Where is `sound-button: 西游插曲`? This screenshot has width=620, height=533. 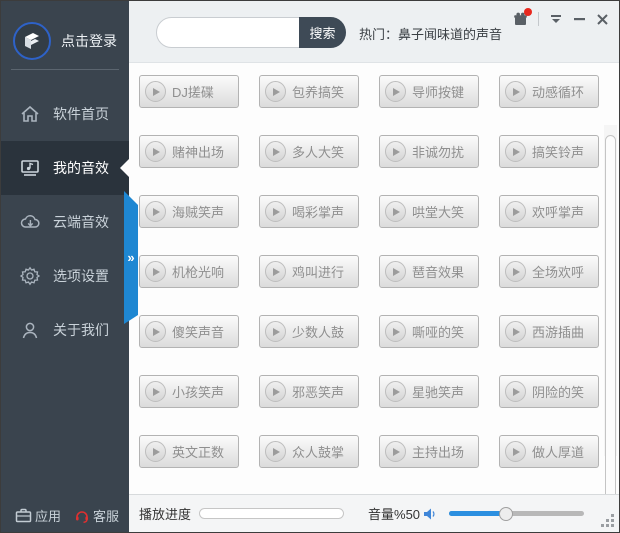
sound-button: 西游插曲 is located at coordinates (549, 331).